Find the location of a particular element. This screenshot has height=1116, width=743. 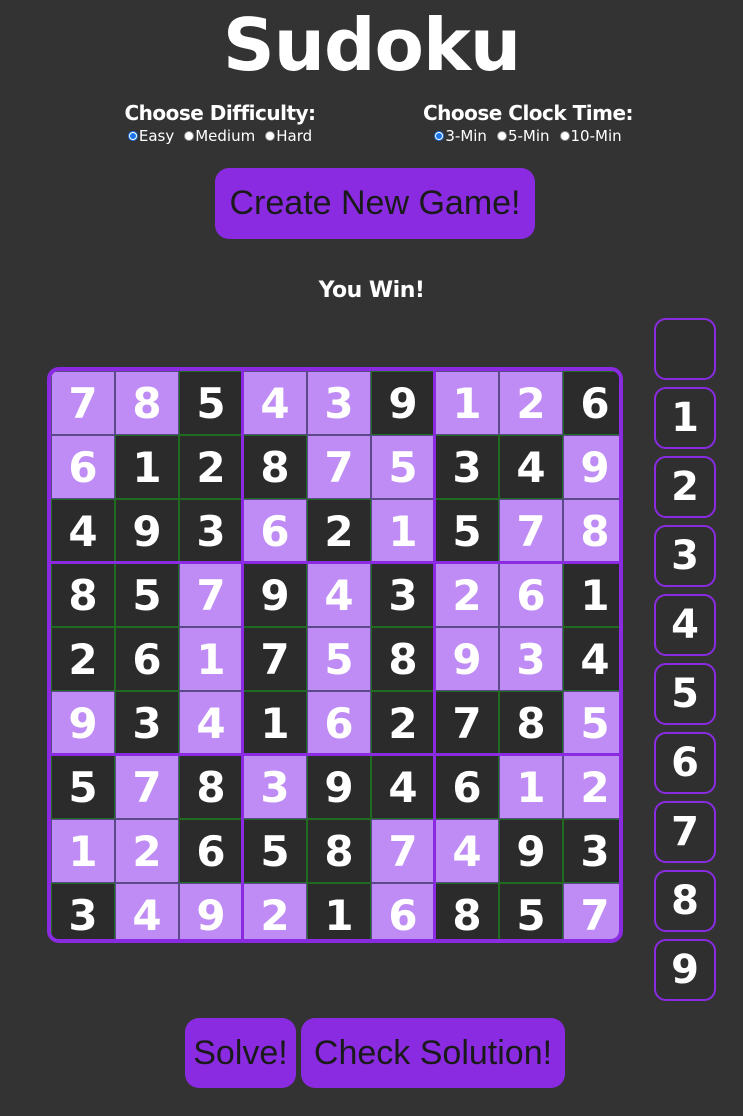

palette-number-5: 5 is located at coordinates (685, 694).